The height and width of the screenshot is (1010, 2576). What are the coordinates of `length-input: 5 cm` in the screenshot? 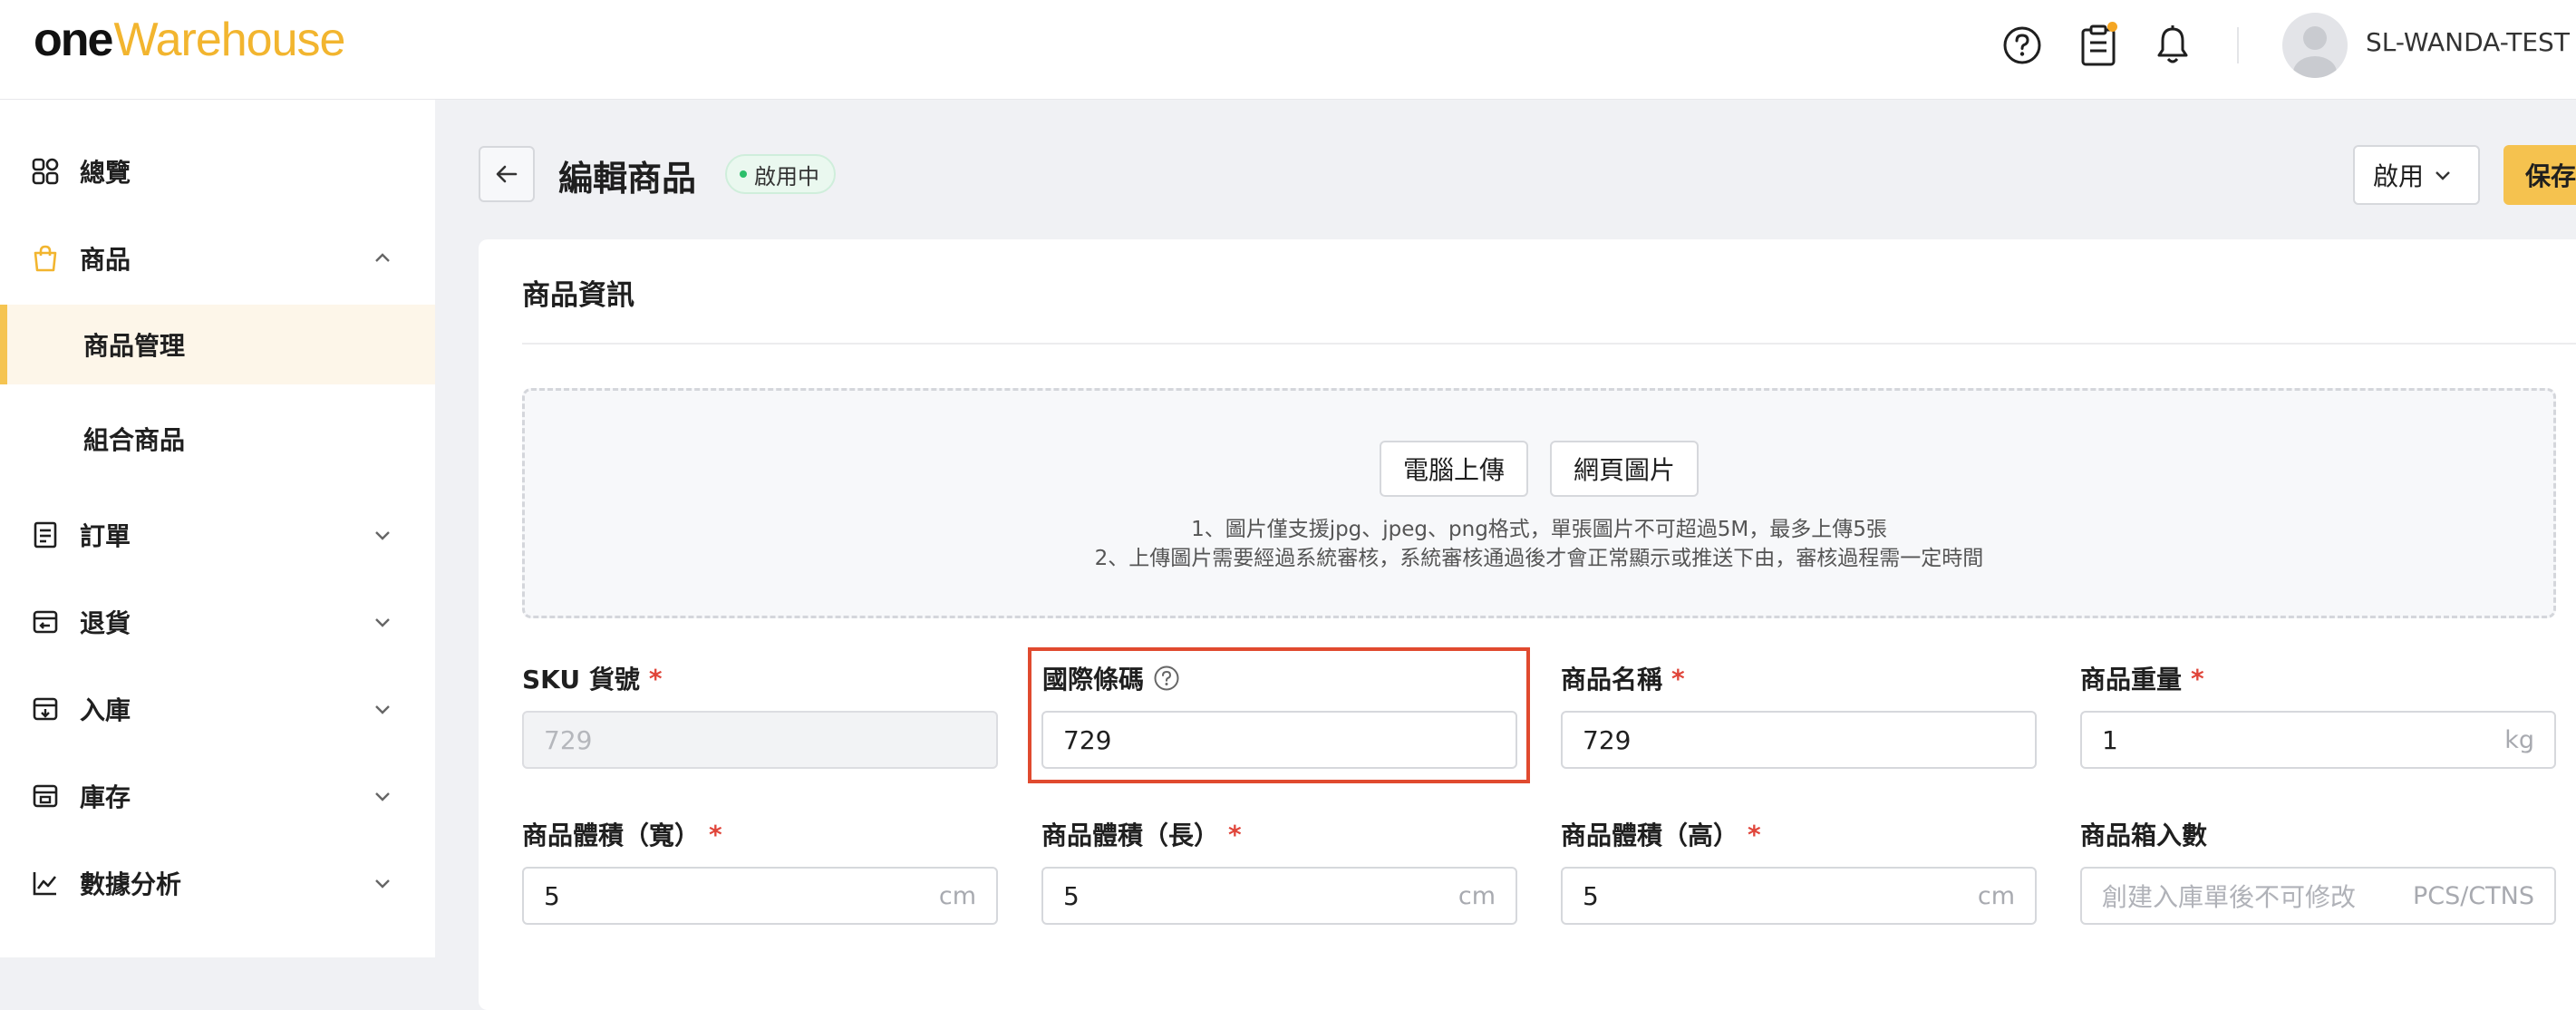 It's located at (1279, 896).